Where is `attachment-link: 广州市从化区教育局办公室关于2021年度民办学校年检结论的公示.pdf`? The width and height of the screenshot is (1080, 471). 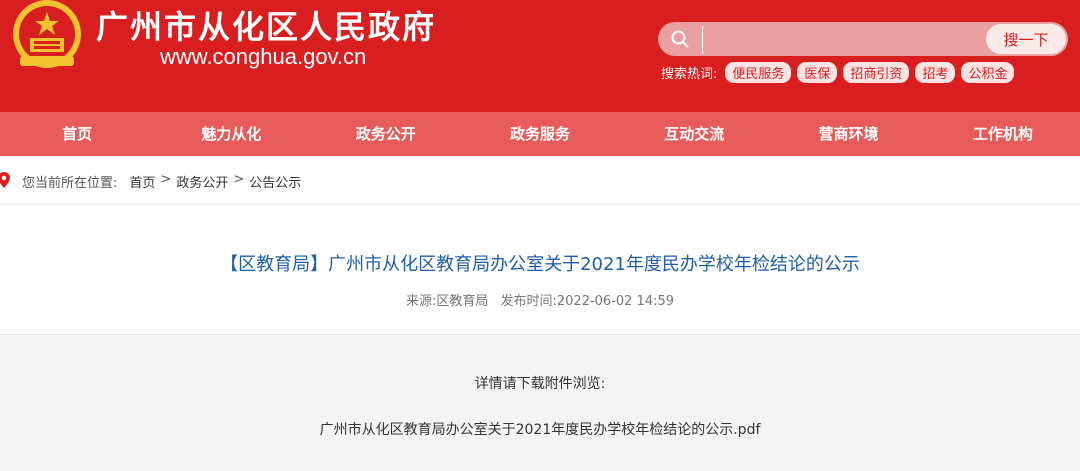 attachment-link: 广州市从化区教育局办公室关于2021年度民办学校年检结论的公示.pdf is located at coordinates (540, 429).